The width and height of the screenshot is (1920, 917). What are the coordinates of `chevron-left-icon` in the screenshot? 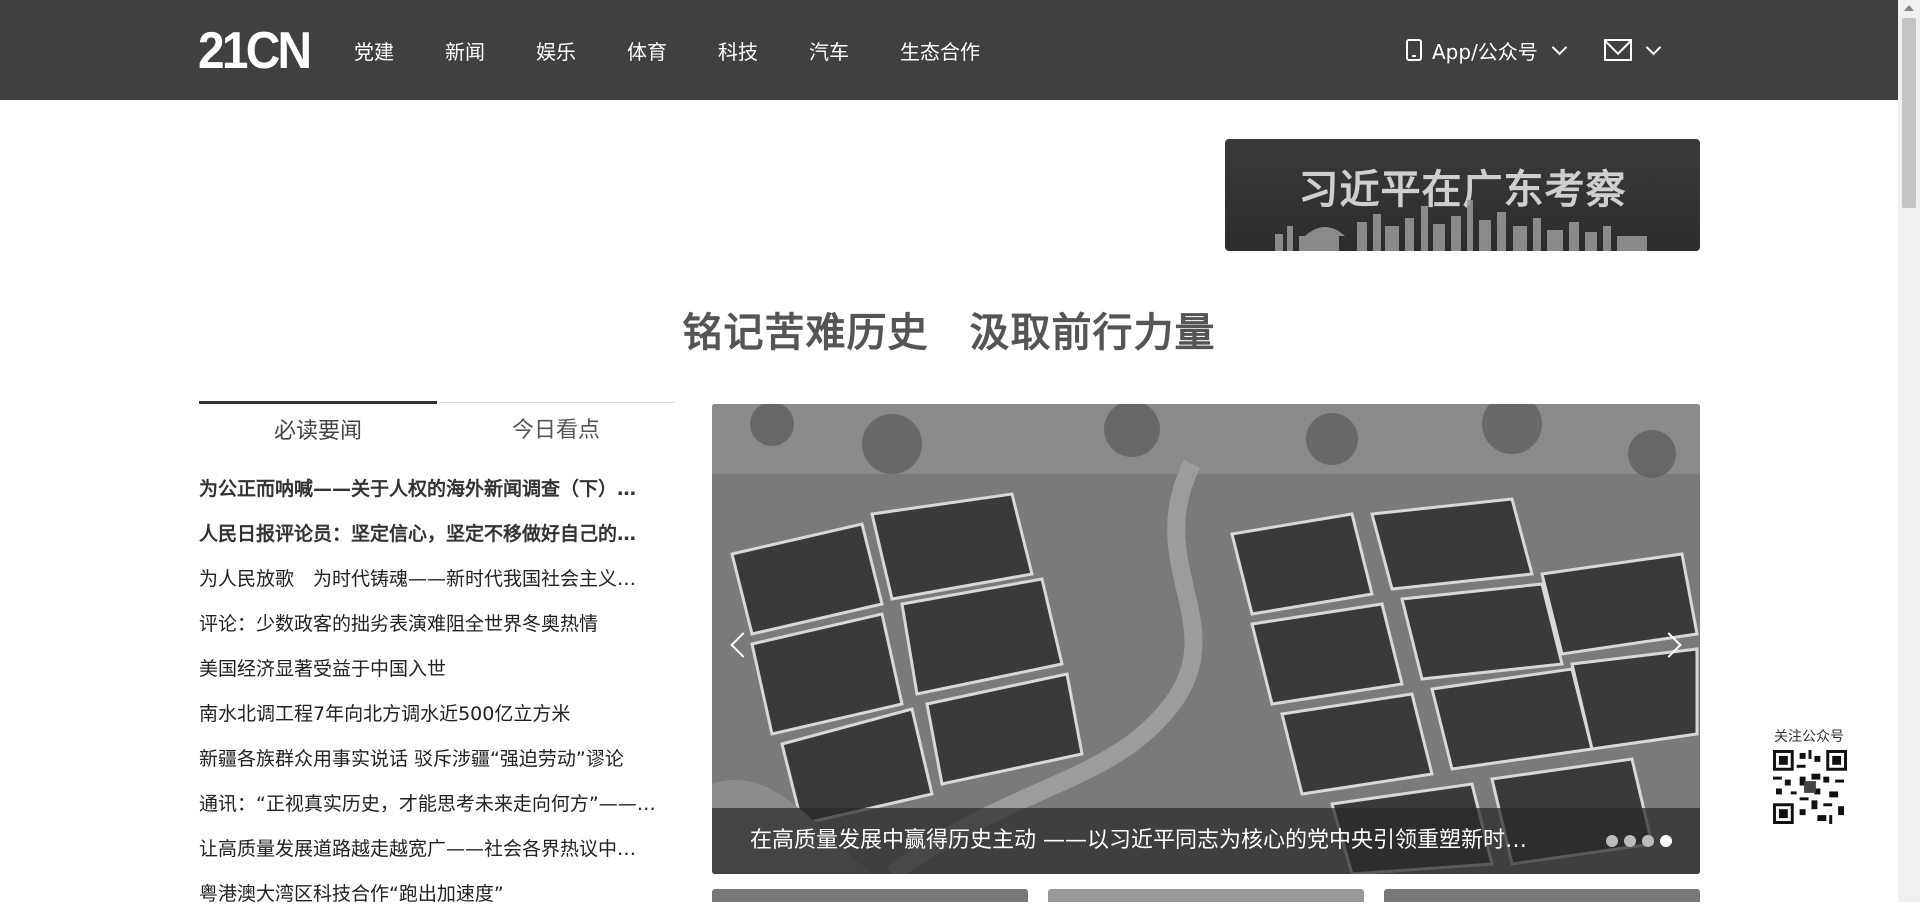 It's located at (743, 645).